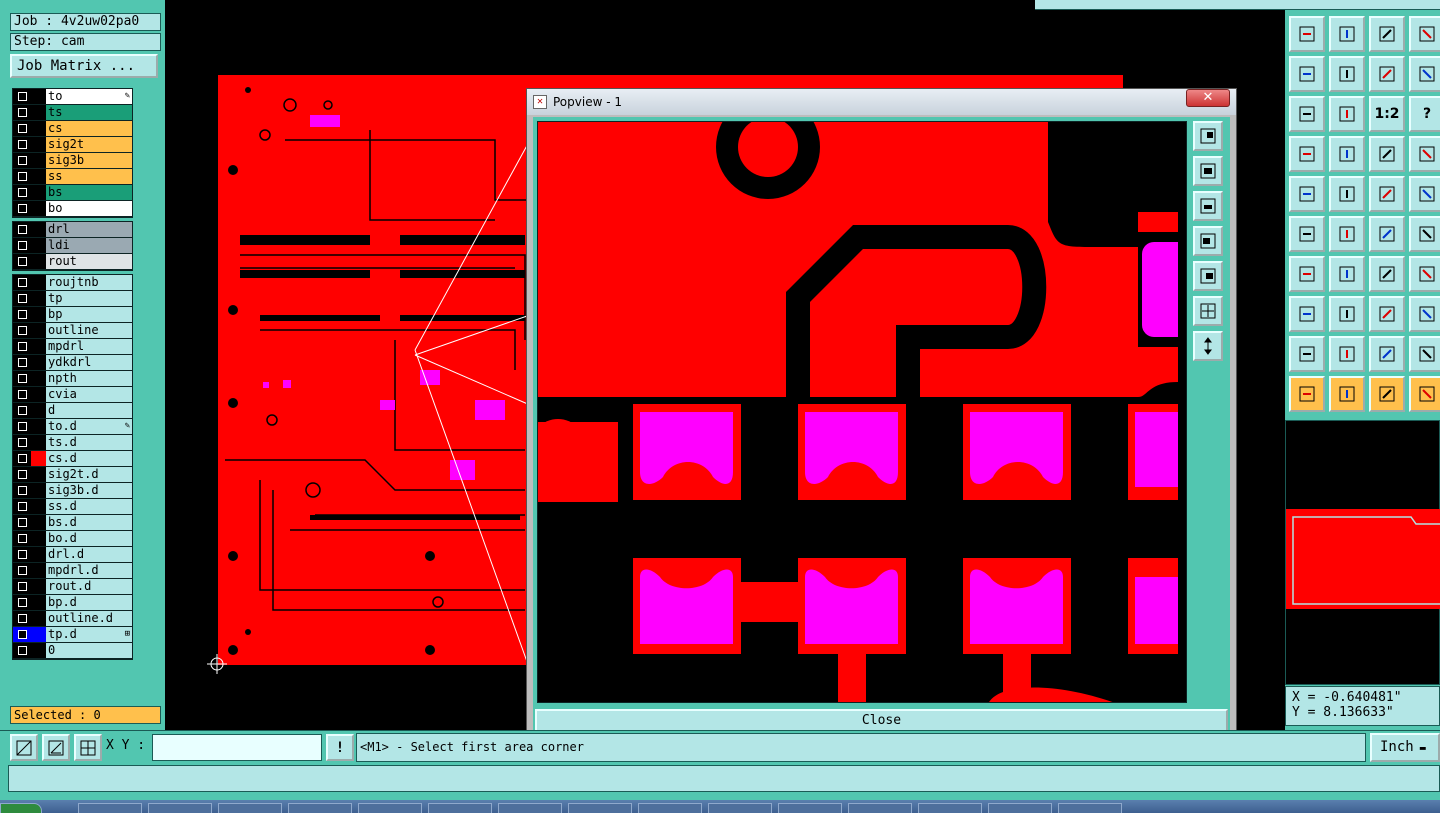  Describe the element at coordinates (1424, 74) in the screenshot. I see `redraw-icon` at that location.